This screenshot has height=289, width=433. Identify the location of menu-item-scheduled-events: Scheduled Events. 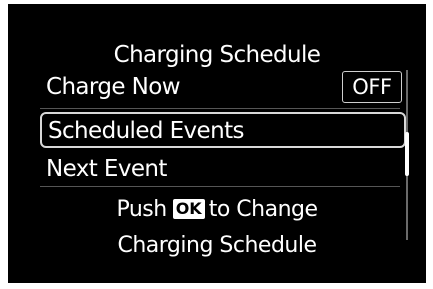
(223, 130).